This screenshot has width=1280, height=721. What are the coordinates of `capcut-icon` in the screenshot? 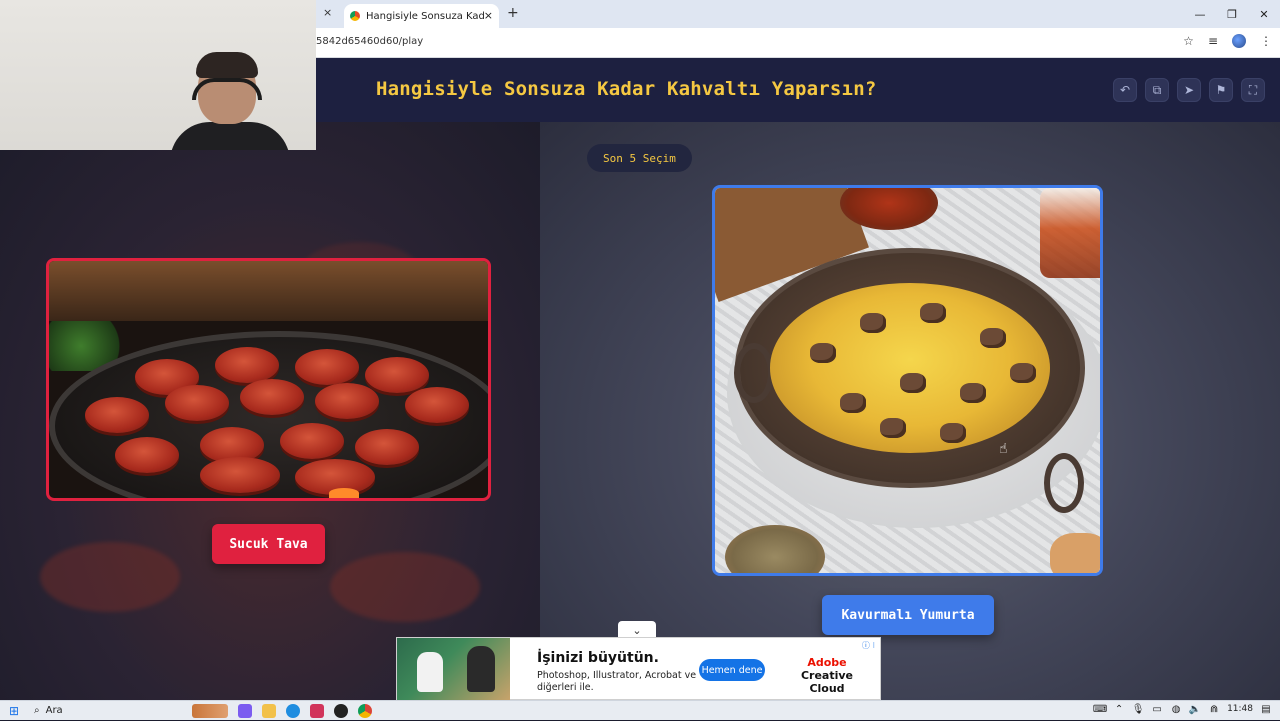 It's located at (317, 710).